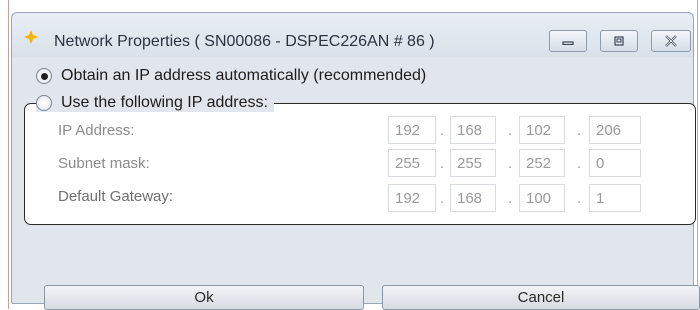 The image size is (700, 310). Describe the element at coordinates (8, 154) in the screenshot. I see `left-edge-line` at that location.